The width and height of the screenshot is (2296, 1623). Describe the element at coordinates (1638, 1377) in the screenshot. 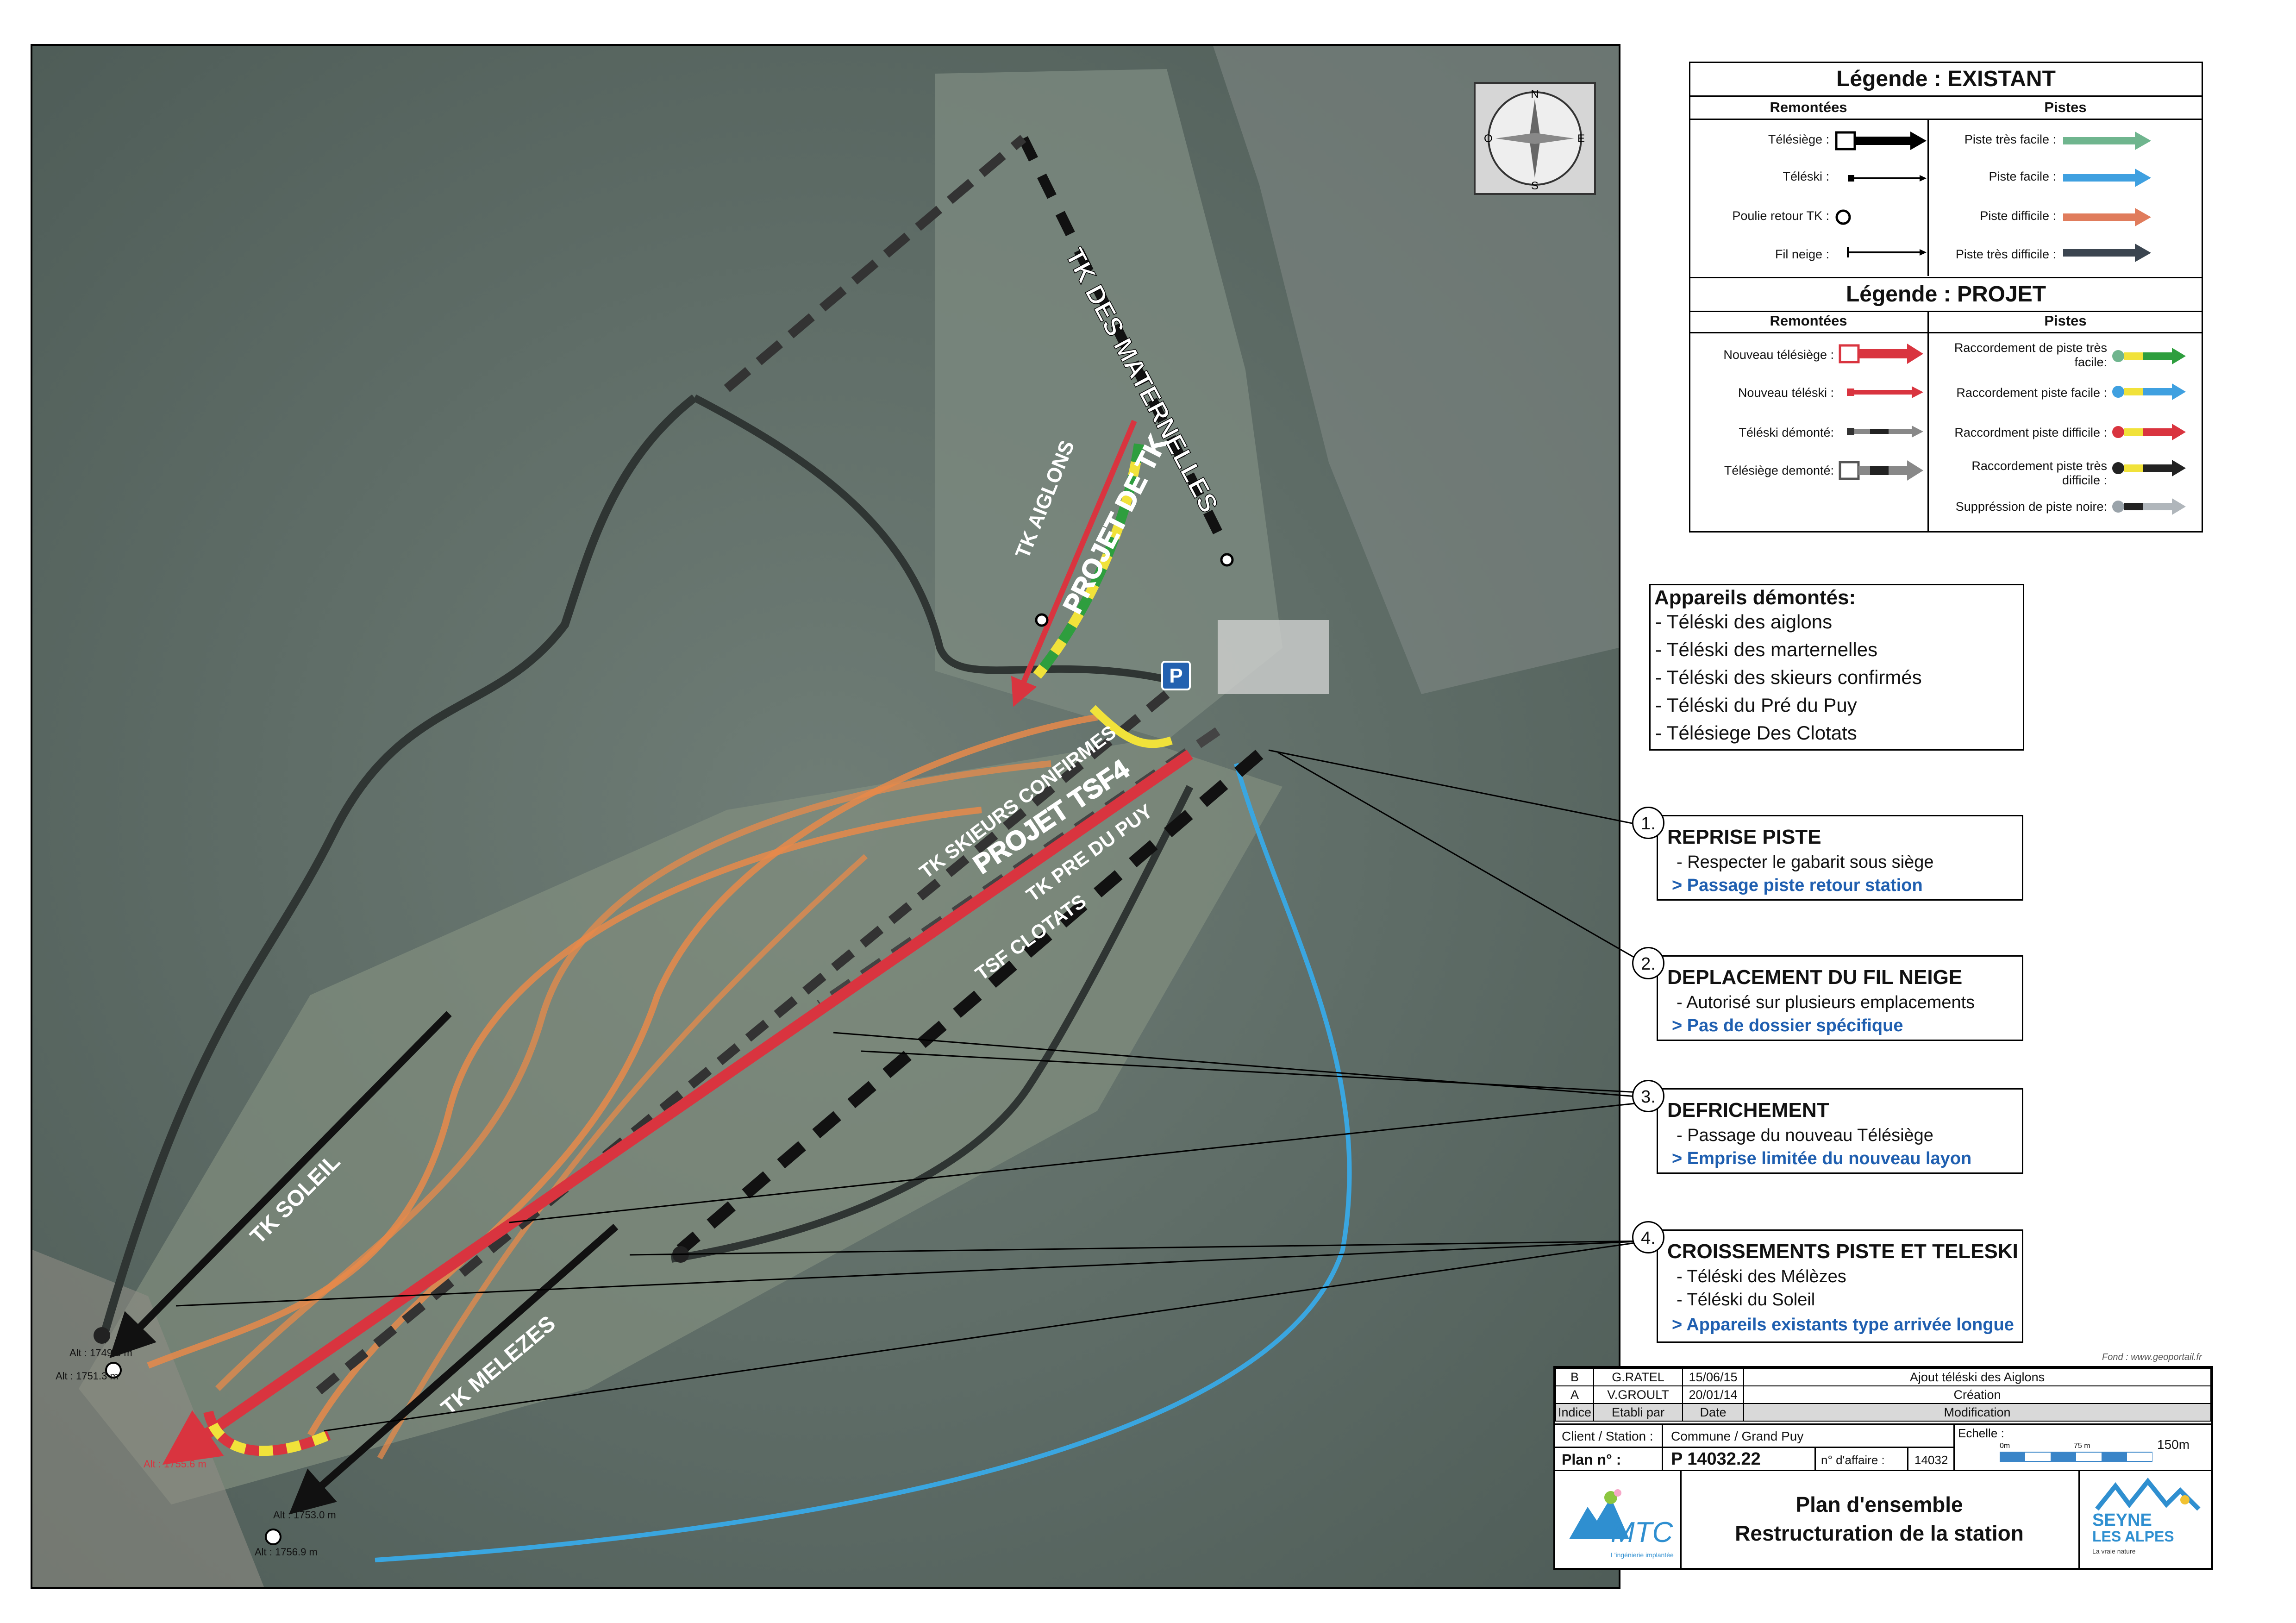

I see `rev-par: G.RATEL` at that location.